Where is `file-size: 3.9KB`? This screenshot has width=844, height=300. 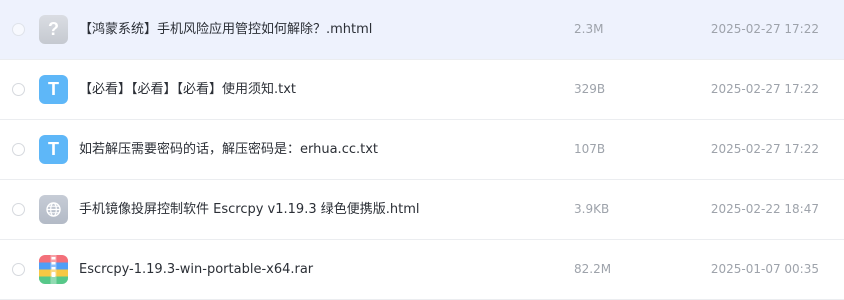
file-size: 3.9KB is located at coordinates (592, 209).